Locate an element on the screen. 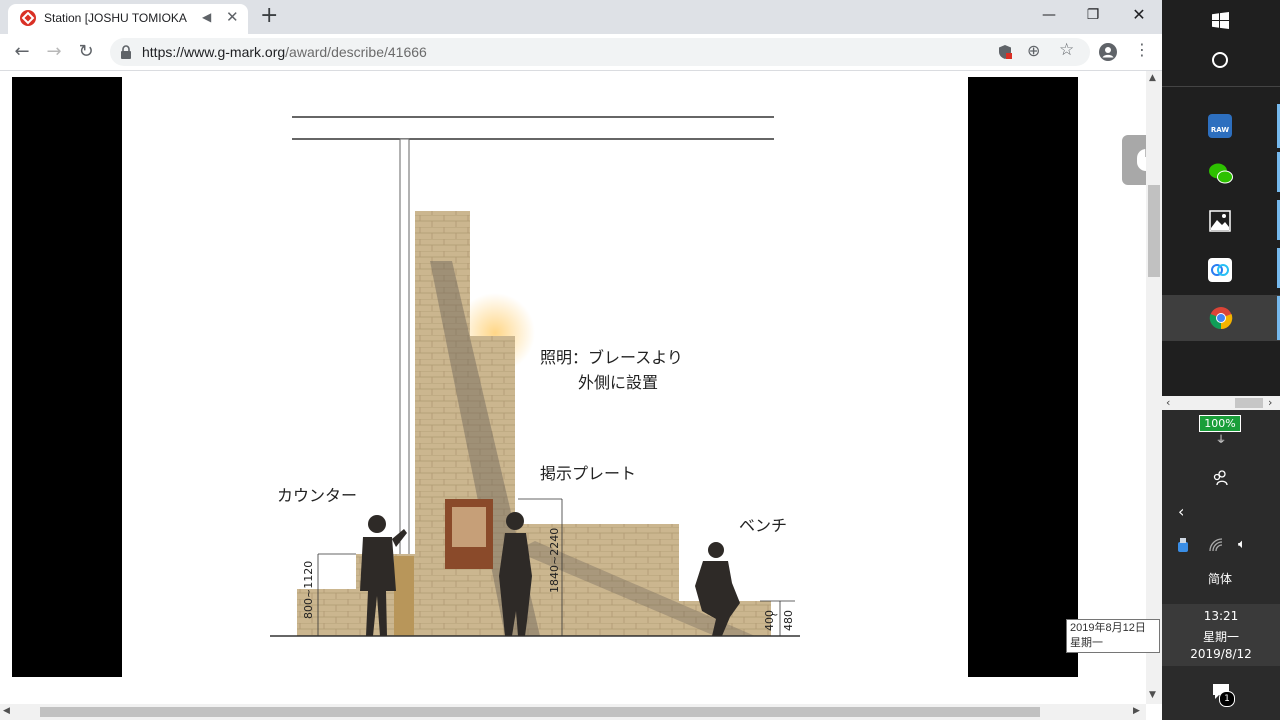 This screenshot has height=720, width=1280. show-hidden-icons-chevron-icon: ‹ is located at coordinates (1181, 511).